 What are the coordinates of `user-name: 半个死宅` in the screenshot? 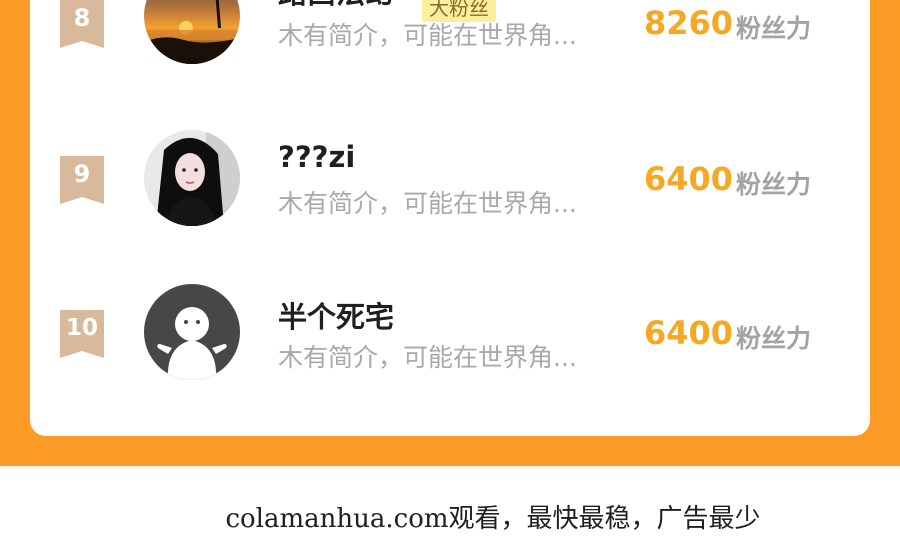 It's located at (336, 317).